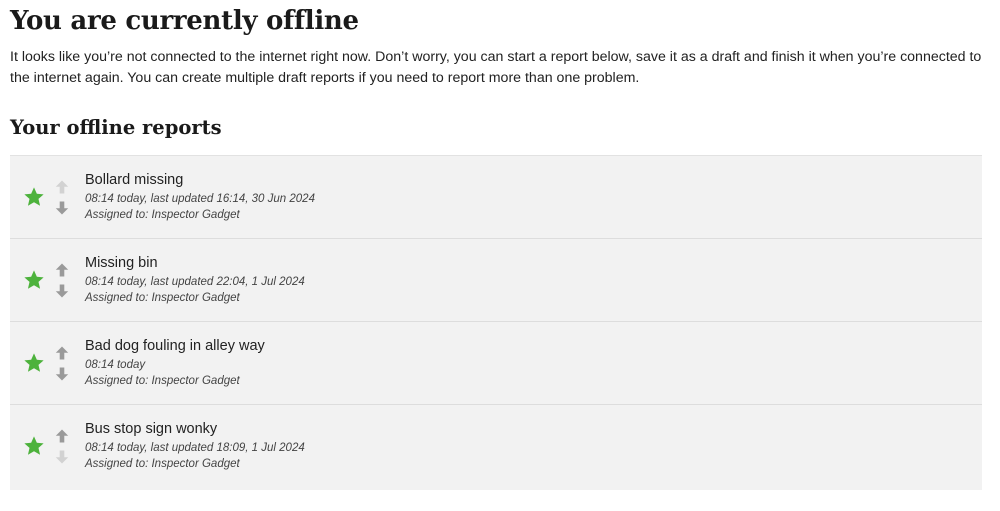  What do you see at coordinates (195, 263) in the screenshot?
I see `report-title-link: Missing bin` at bounding box center [195, 263].